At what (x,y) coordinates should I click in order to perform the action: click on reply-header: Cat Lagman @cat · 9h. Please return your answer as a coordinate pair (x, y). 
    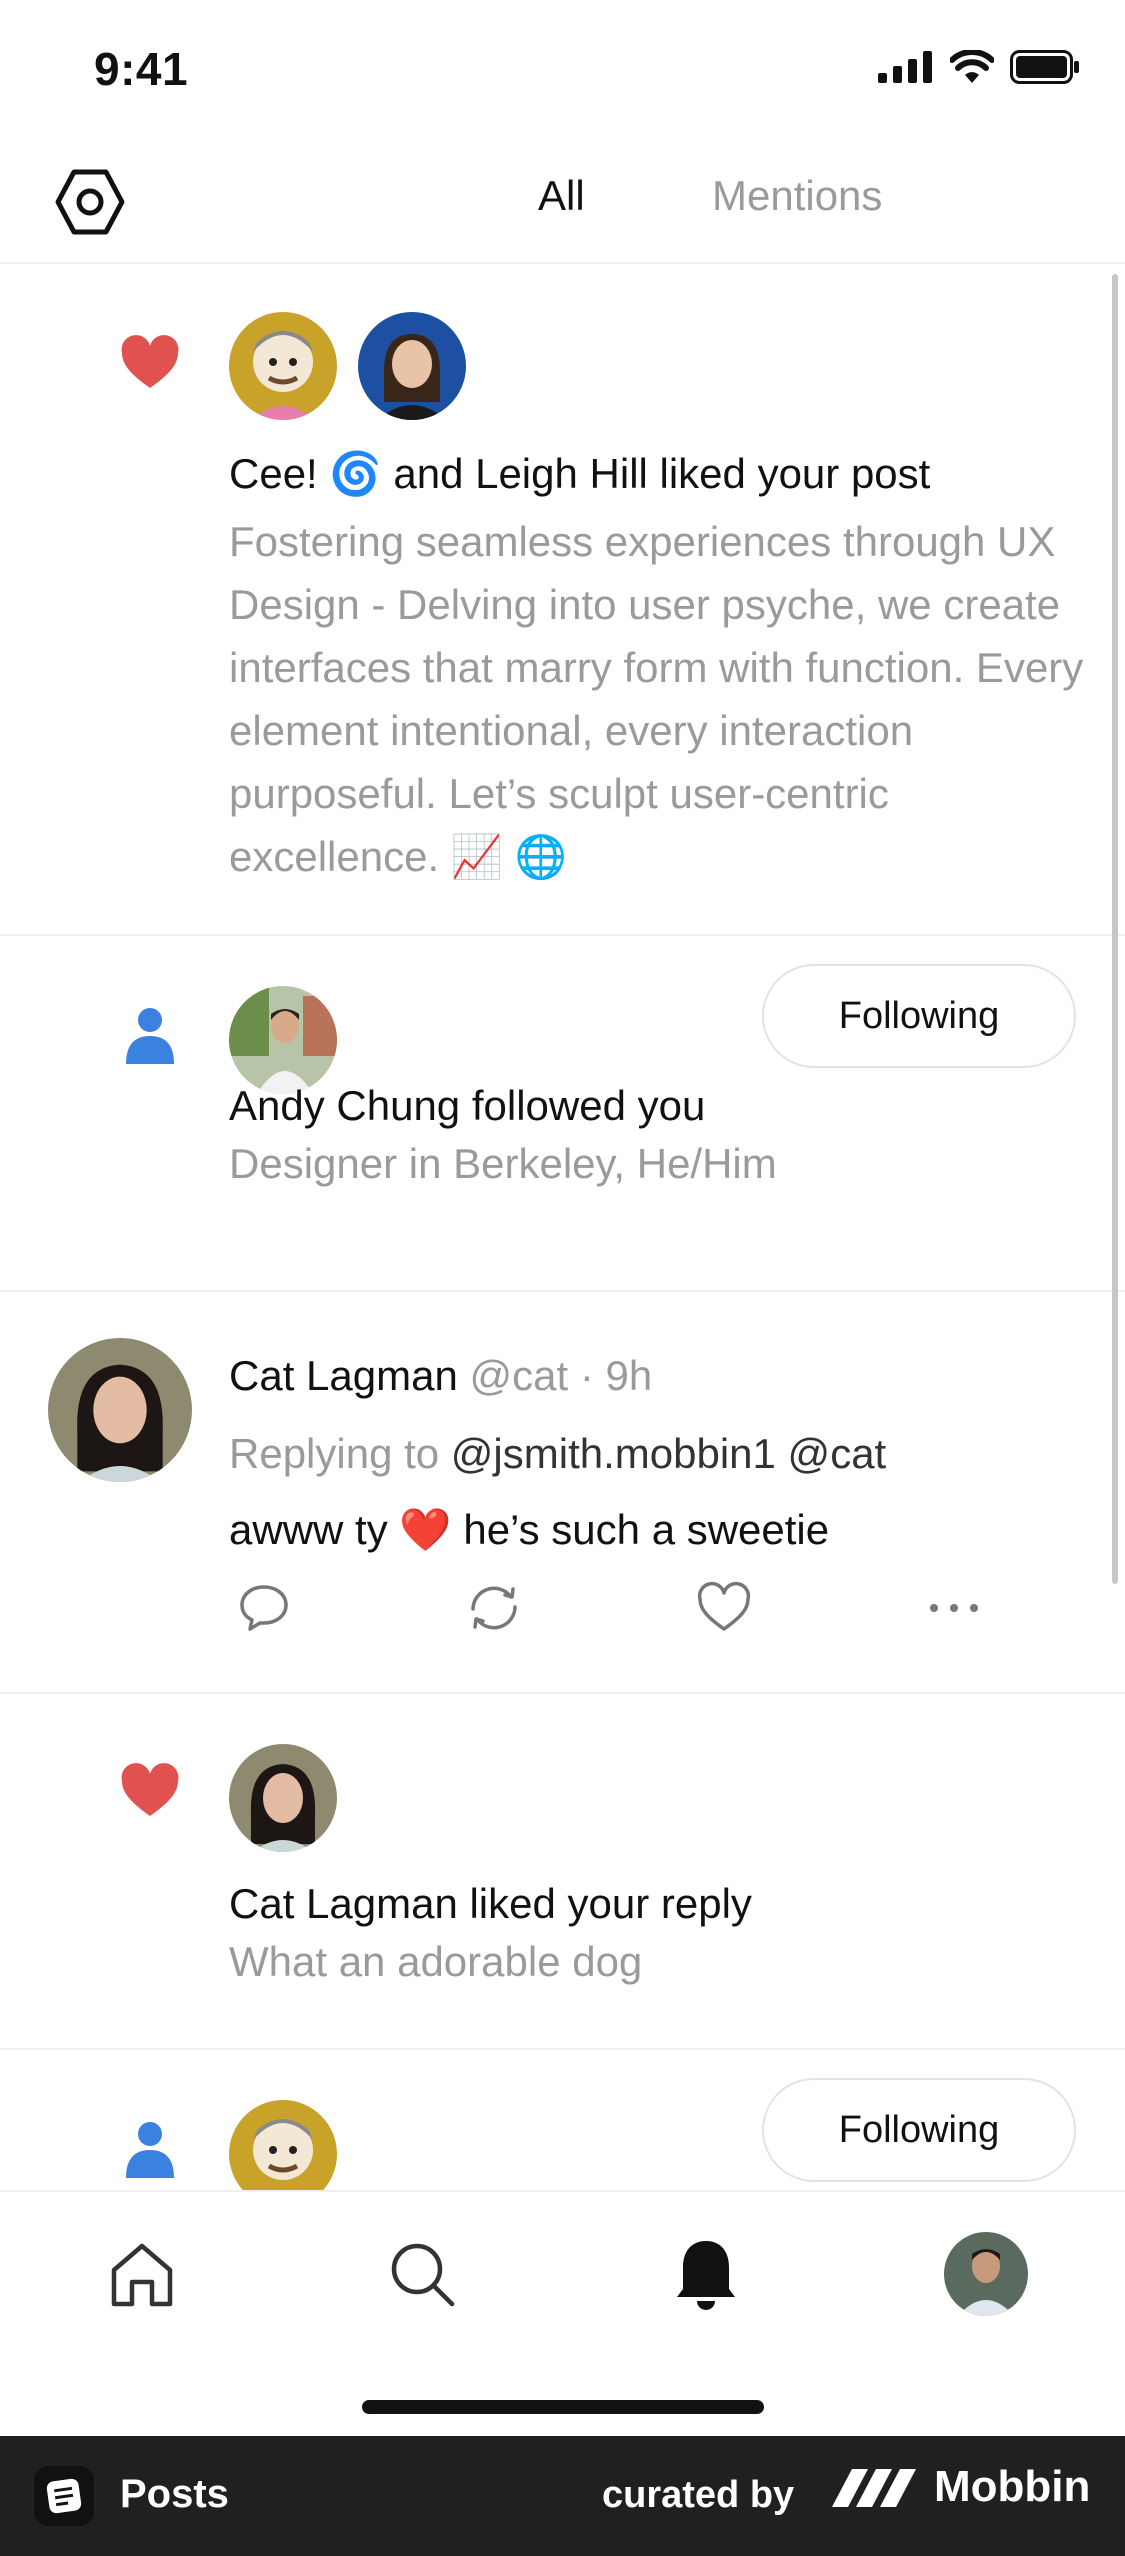
    Looking at the image, I should click on (440, 1376).